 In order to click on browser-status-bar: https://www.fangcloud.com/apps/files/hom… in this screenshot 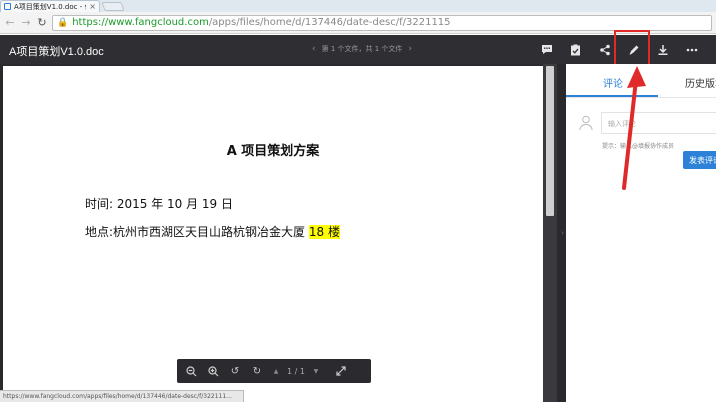, I will do `click(122, 396)`.